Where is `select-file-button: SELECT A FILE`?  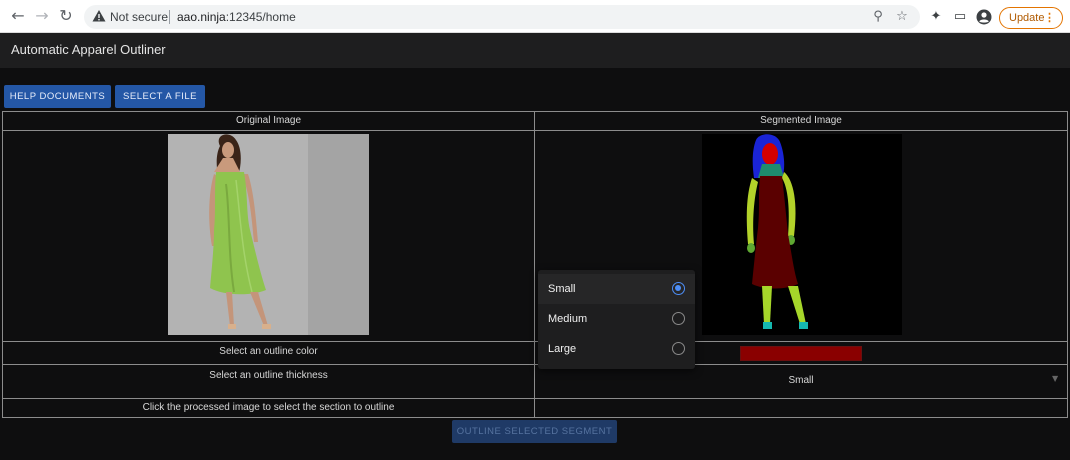 select-file-button: SELECT A FILE is located at coordinates (160, 96).